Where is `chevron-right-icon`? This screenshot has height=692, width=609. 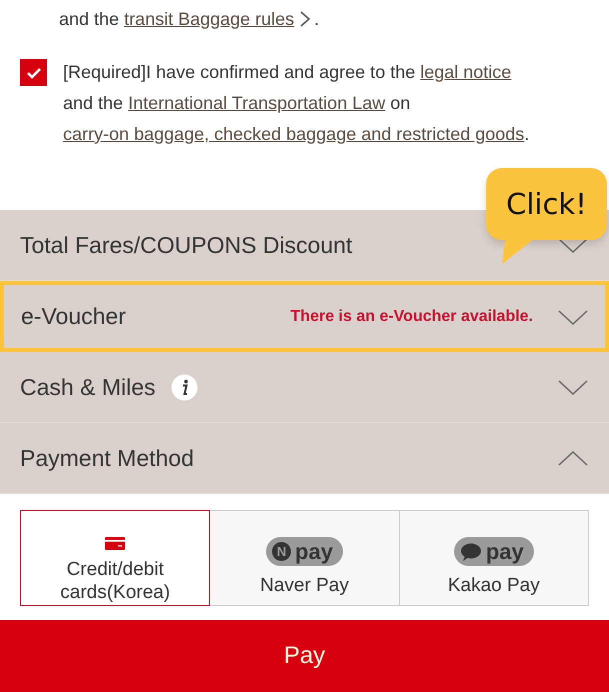 chevron-right-icon is located at coordinates (305, 19).